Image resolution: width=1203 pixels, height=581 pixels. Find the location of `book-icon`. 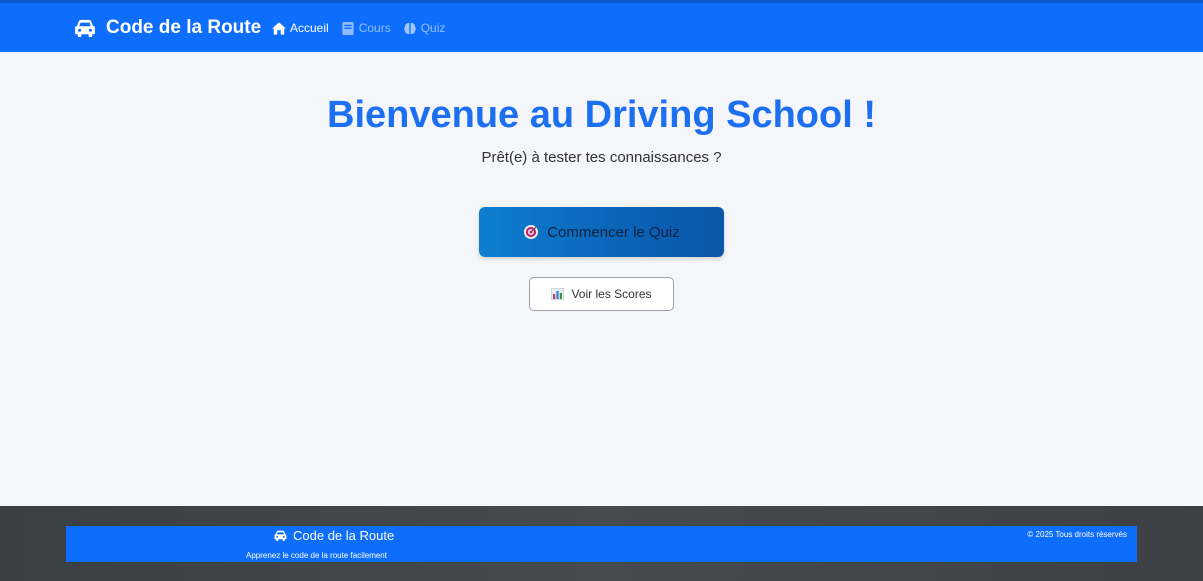

book-icon is located at coordinates (348, 28).